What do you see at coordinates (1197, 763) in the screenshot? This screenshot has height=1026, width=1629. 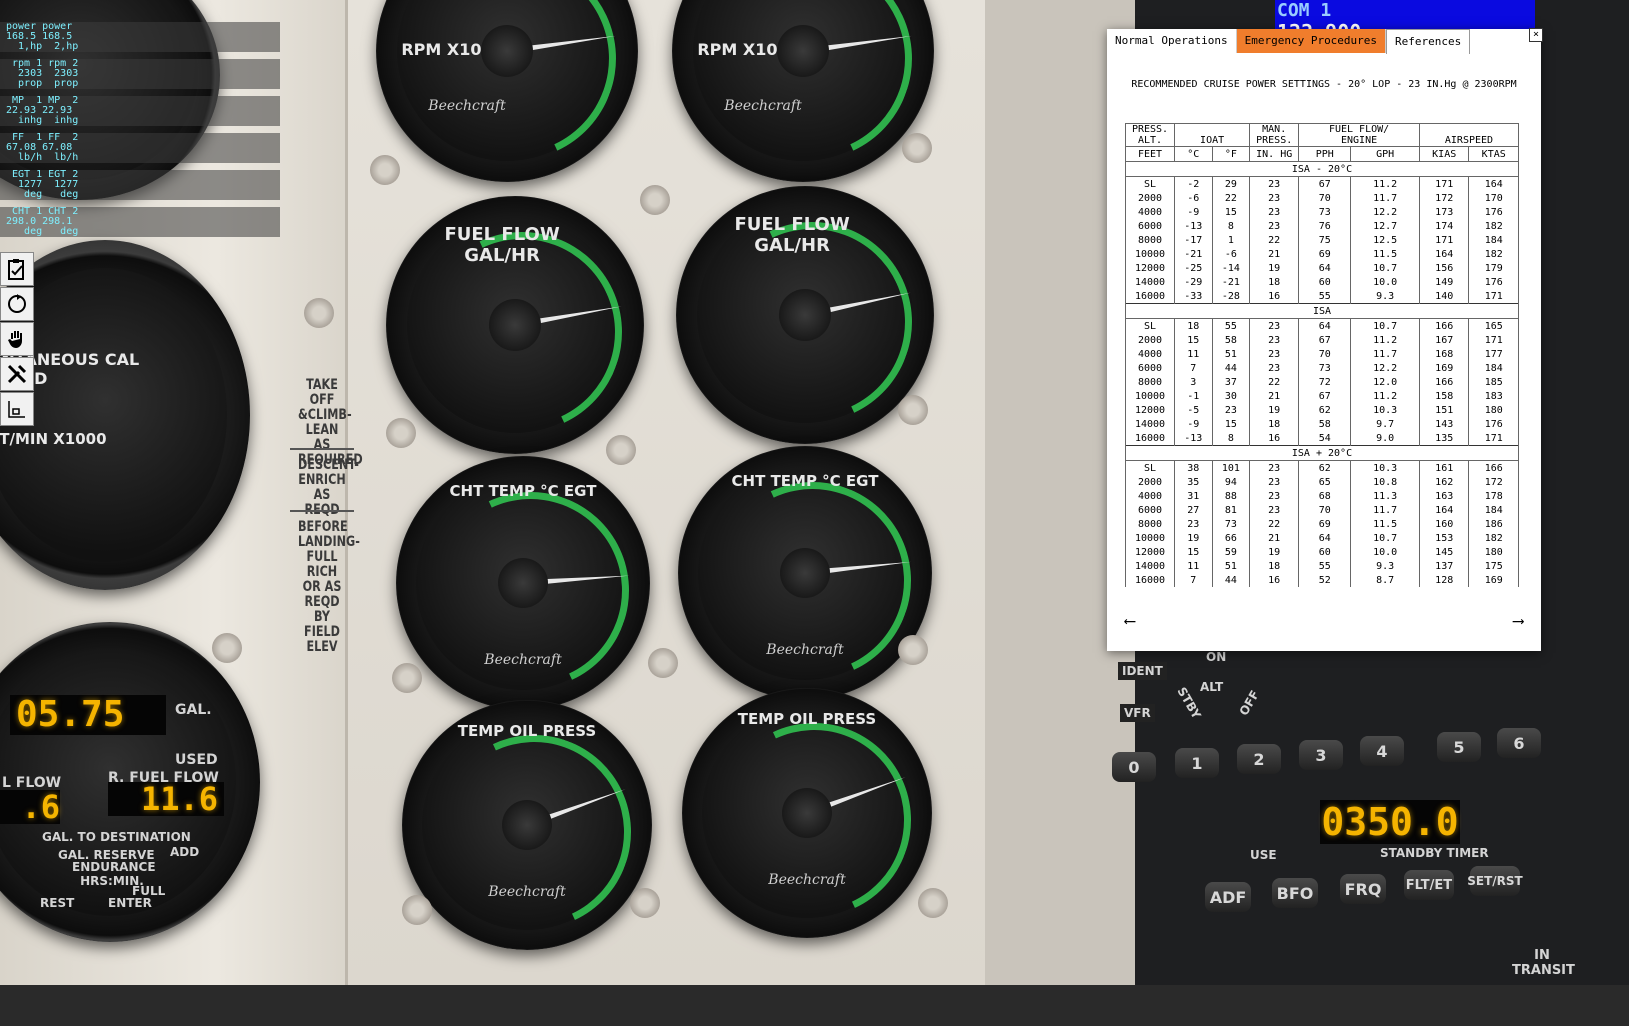 I see `xpdr-button-1: 1` at bounding box center [1197, 763].